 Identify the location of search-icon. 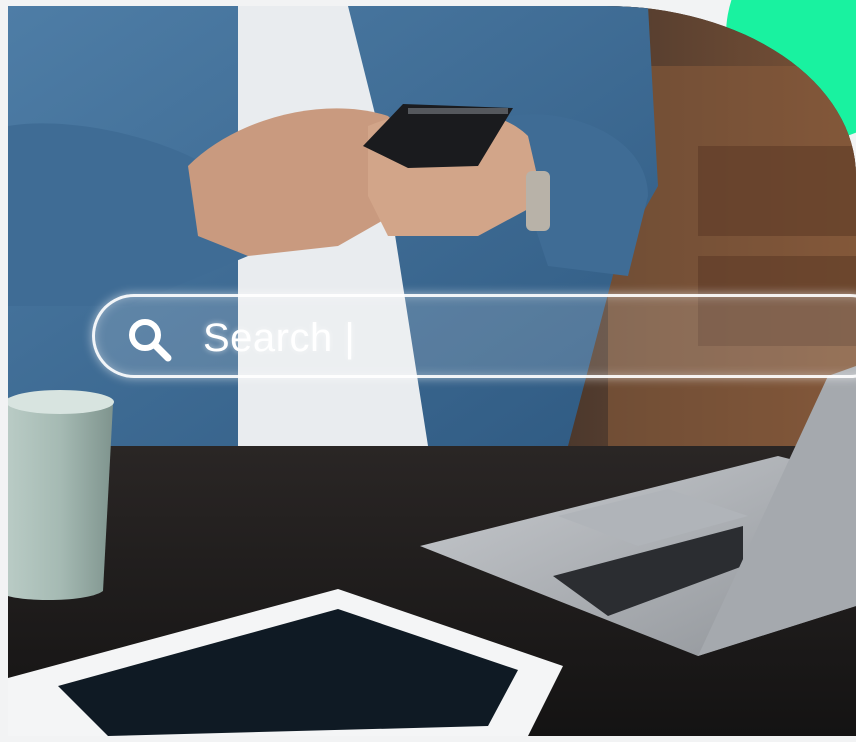
(150, 340).